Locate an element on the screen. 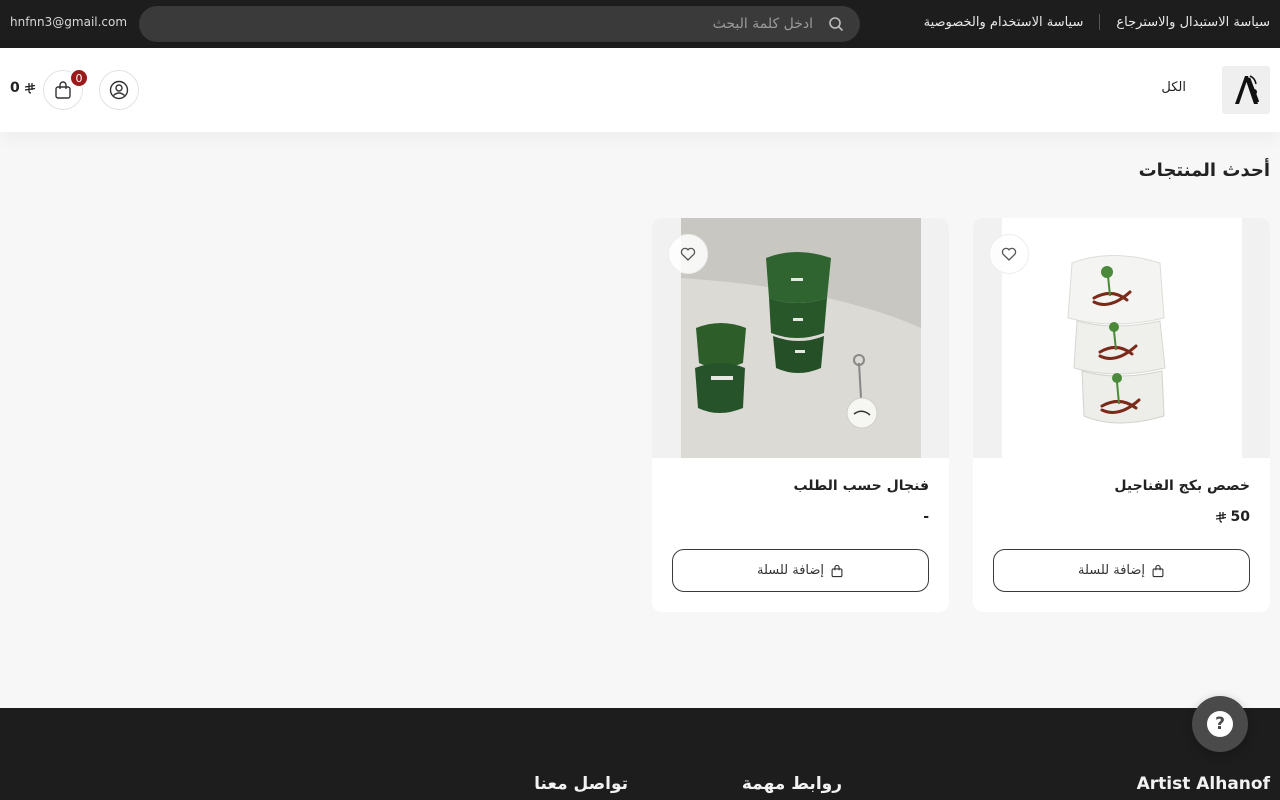 This screenshot has height=800, width=1280. cart-total-value: 0 is located at coordinates (15, 88).